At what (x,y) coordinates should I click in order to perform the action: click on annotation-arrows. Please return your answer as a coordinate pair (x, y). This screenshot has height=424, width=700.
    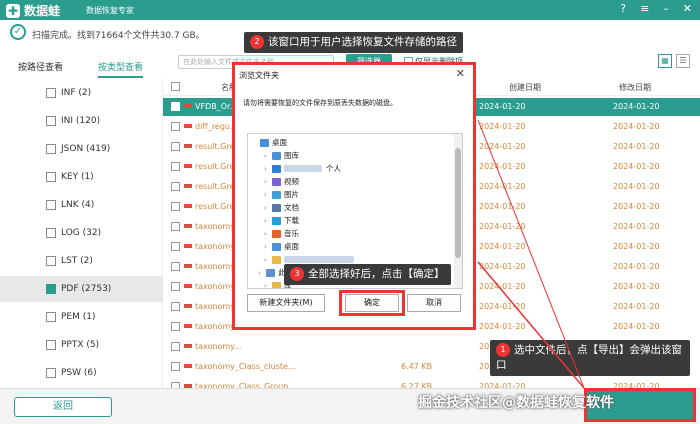
    Looking at the image, I should click on (531, 254).